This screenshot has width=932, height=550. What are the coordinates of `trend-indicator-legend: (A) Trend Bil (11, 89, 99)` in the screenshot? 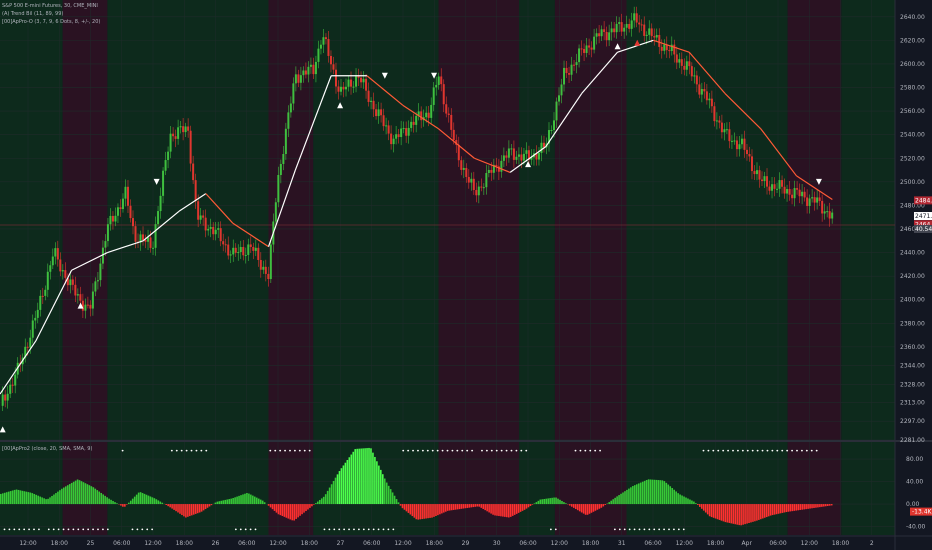 It's located at (32, 14).